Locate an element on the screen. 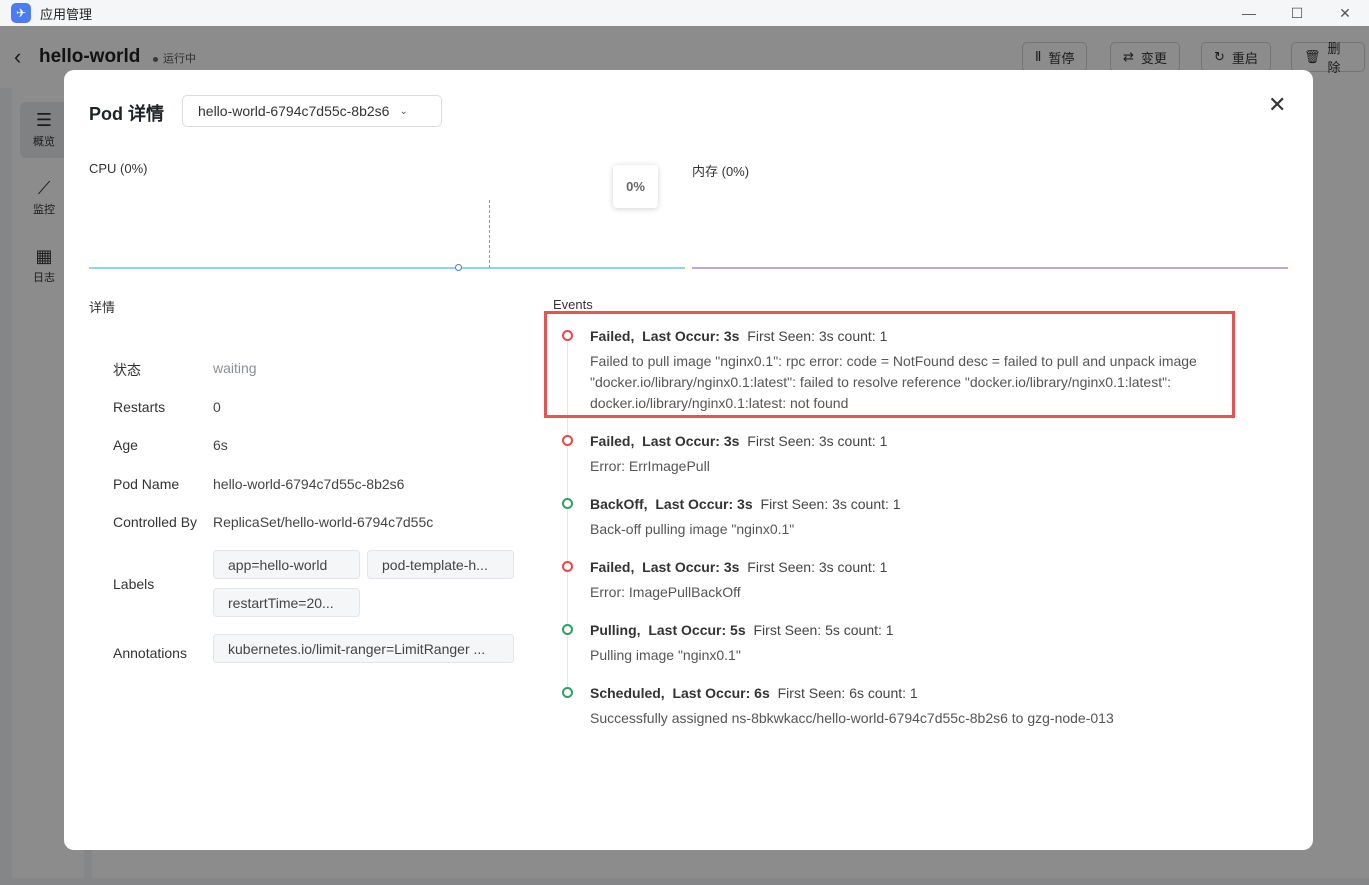 The width and height of the screenshot is (1369, 885). memory-usage-line is located at coordinates (990, 268).